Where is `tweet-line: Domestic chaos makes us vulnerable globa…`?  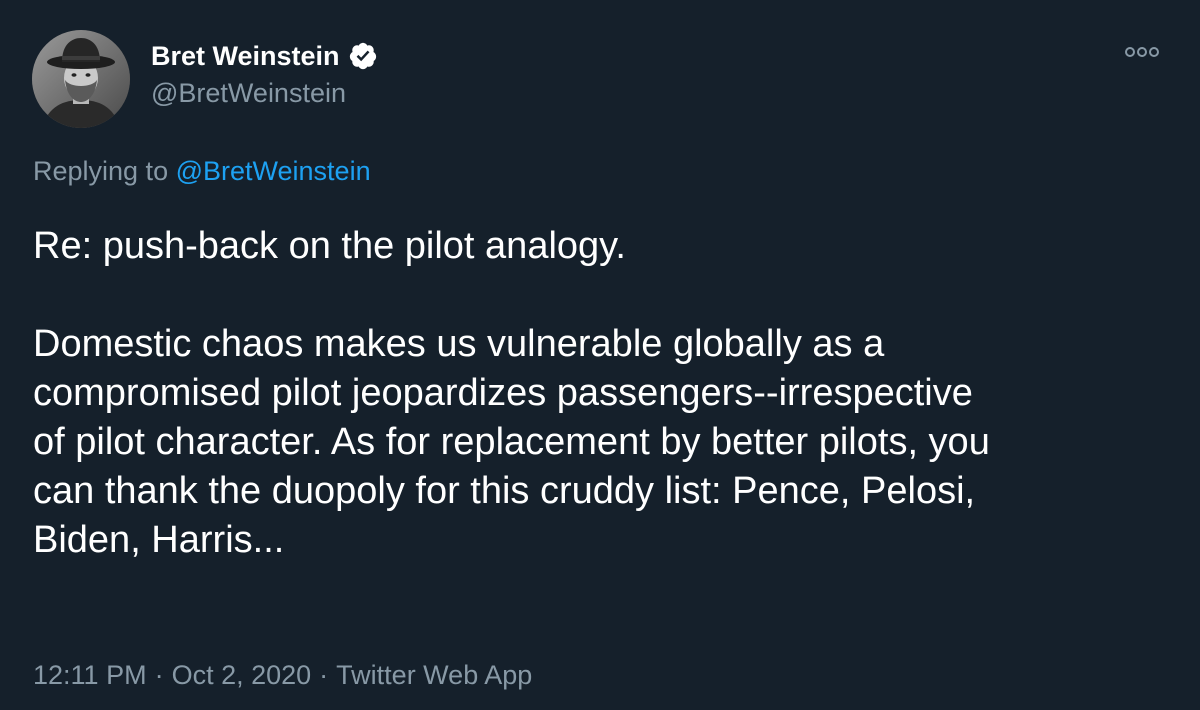 tweet-line: Domestic chaos makes us vulnerable globa… is located at coordinates (459, 344).